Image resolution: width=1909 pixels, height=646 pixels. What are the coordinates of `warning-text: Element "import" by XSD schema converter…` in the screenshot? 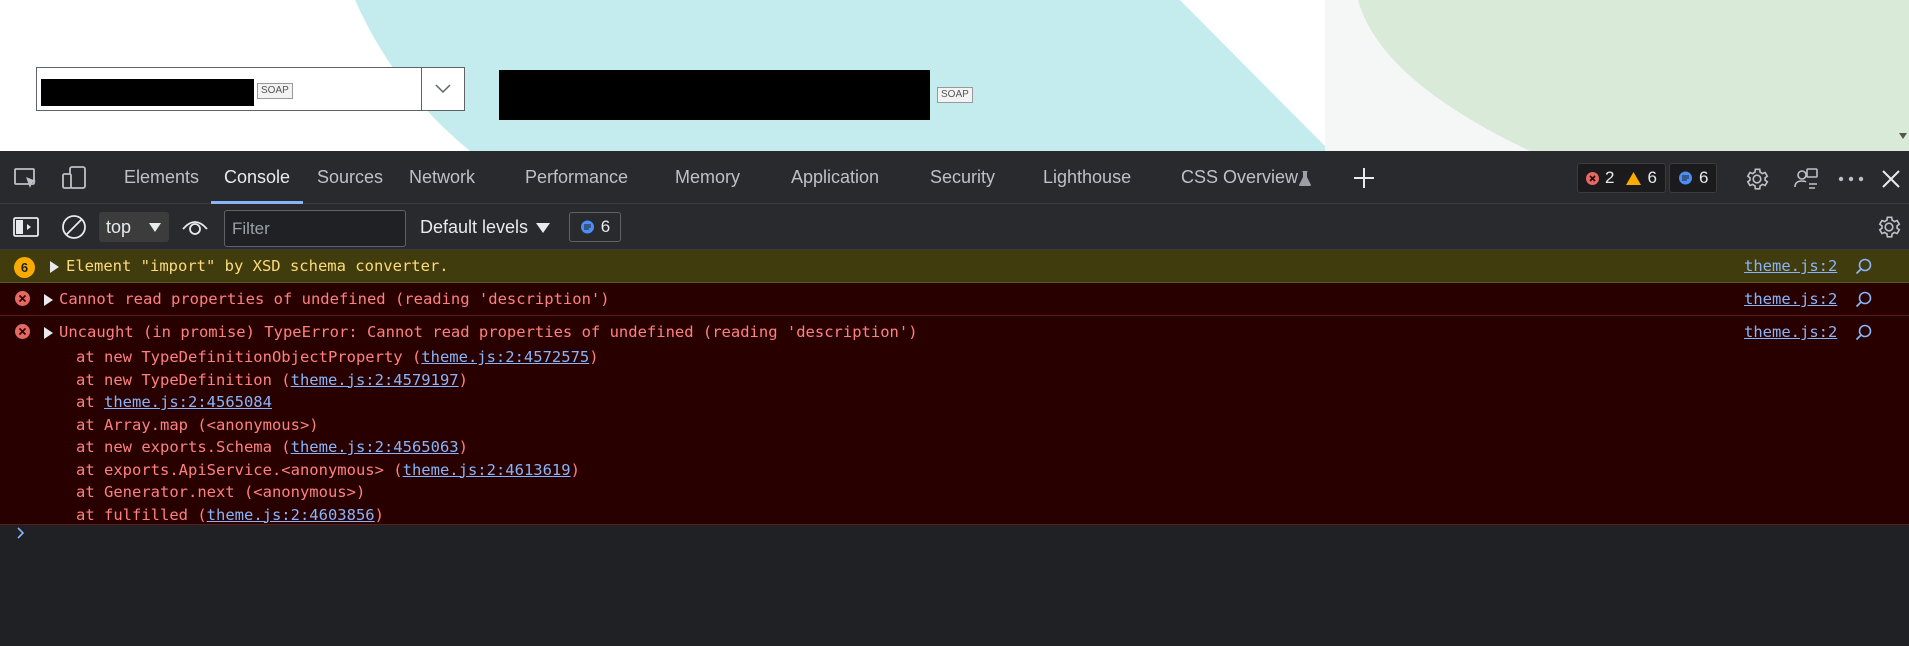 It's located at (257, 266).